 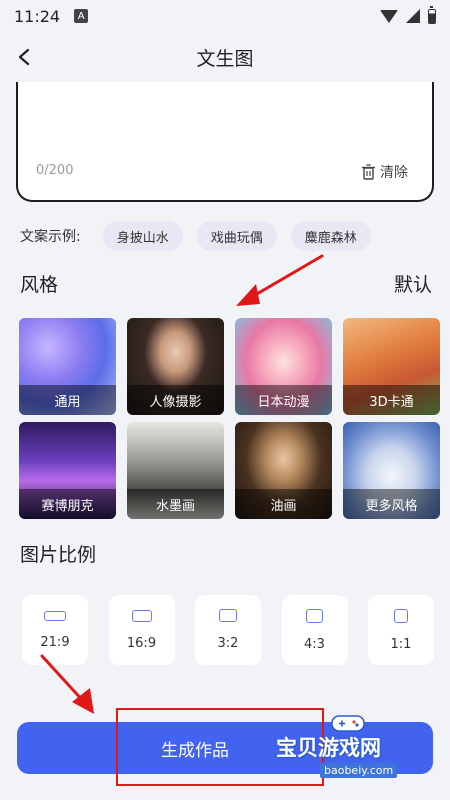 What do you see at coordinates (283, 400) in the screenshot?
I see `style-label: 日本动漫` at bounding box center [283, 400].